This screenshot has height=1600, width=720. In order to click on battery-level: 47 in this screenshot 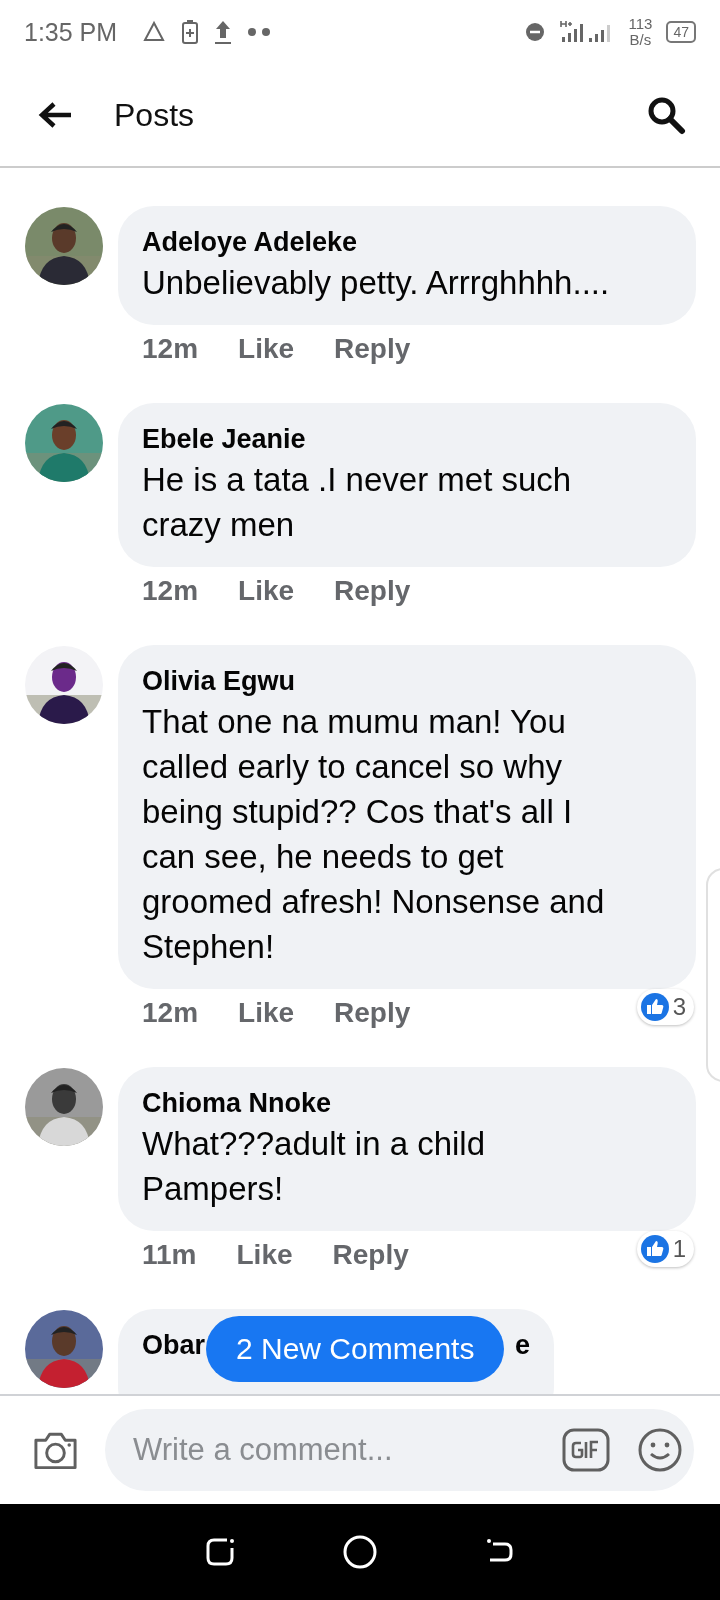, I will do `click(681, 32)`.